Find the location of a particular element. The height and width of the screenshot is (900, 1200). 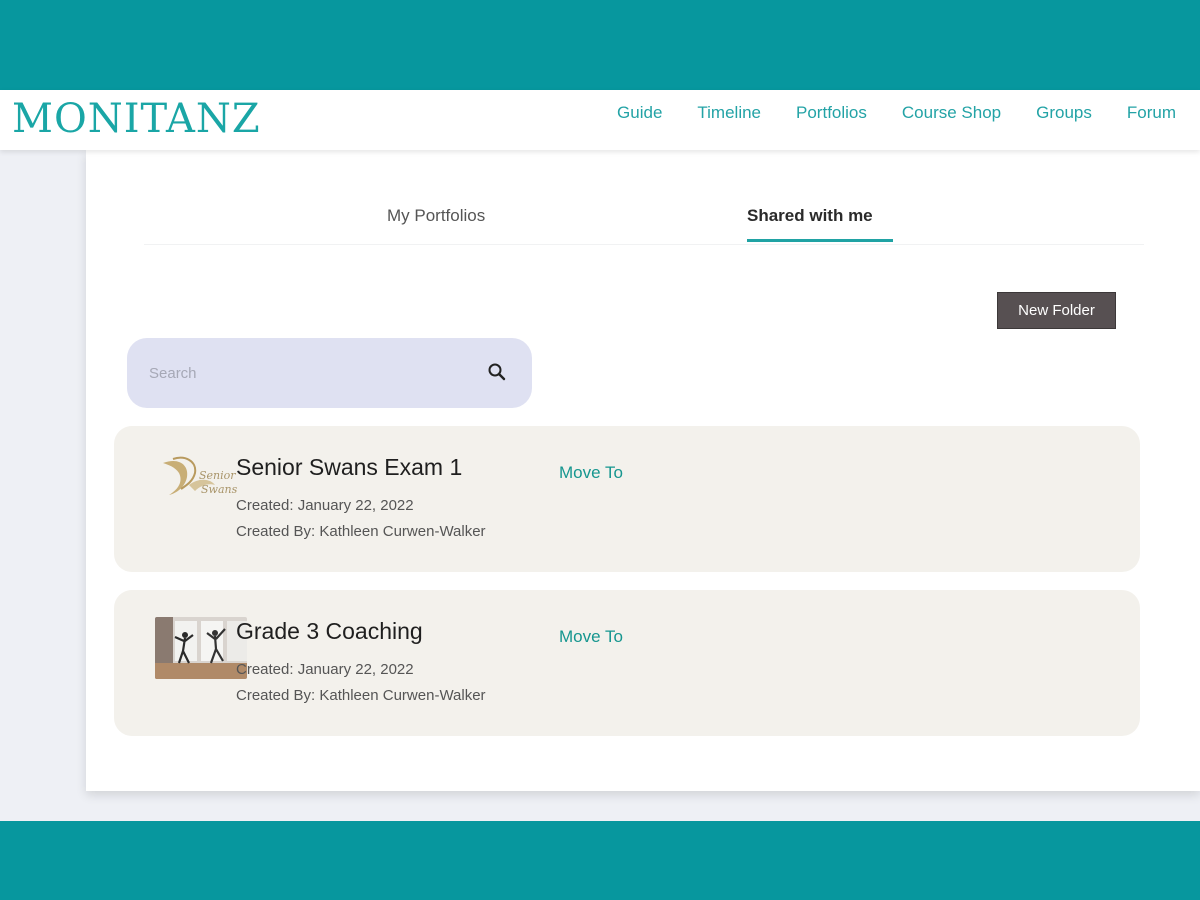

nav-guide: Guide is located at coordinates (639, 113).